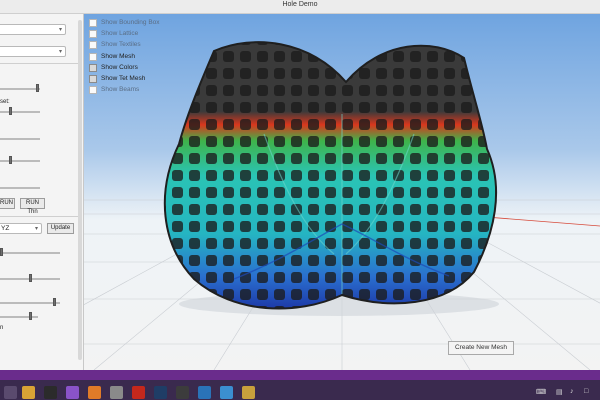  I want to click on panel-scrollbar, so click(80, 190).